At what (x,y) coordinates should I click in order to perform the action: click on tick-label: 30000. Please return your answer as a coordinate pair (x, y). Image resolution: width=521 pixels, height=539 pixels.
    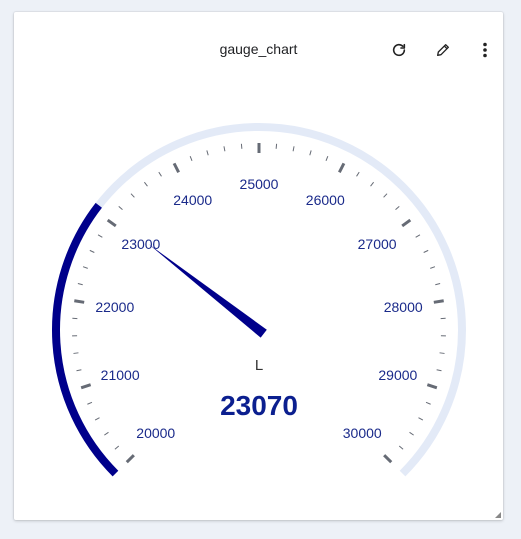
    Looking at the image, I should click on (362, 433).